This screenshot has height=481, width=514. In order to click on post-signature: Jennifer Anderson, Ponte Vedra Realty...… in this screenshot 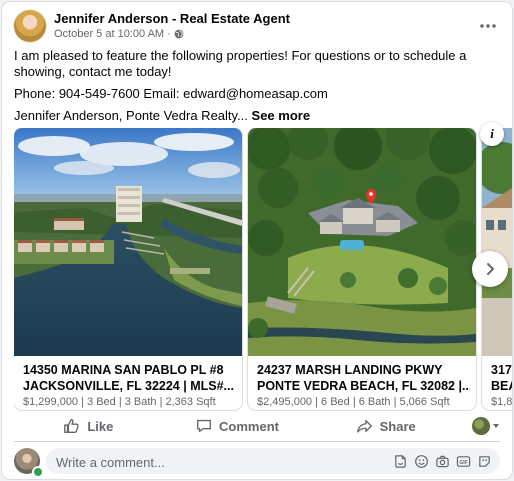, I will do `click(258, 116)`.